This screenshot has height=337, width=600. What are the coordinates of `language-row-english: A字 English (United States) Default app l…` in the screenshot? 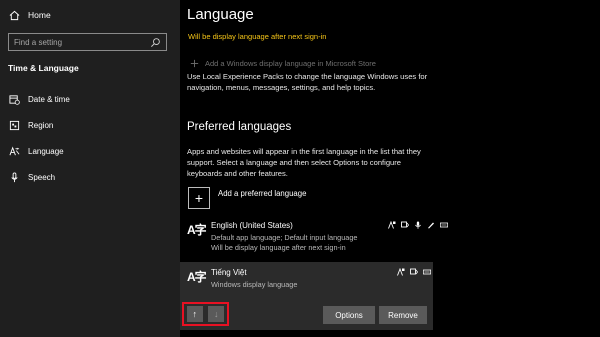 It's located at (314, 235).